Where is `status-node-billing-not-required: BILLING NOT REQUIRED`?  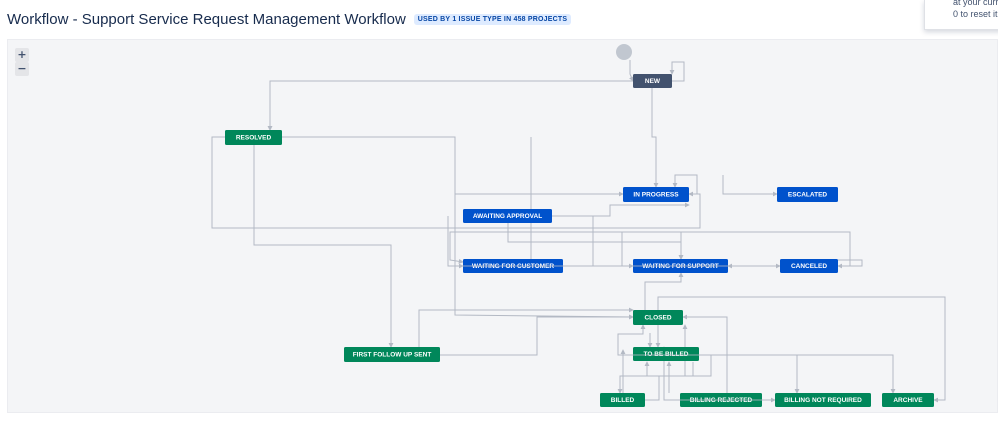
status-node-billing-not-required: BILLING NOT REQUIRED is located at coordinates (823, 400).